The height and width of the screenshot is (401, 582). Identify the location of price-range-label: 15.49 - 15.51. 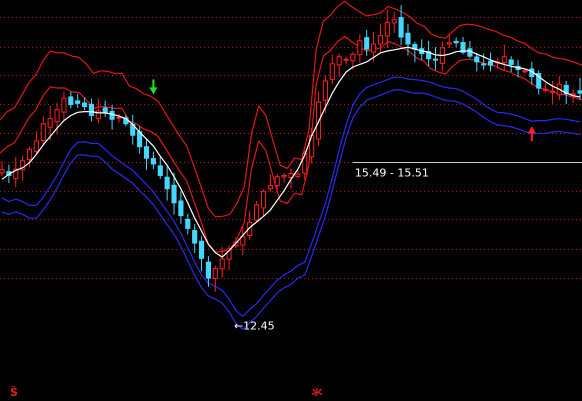
(392, 173).